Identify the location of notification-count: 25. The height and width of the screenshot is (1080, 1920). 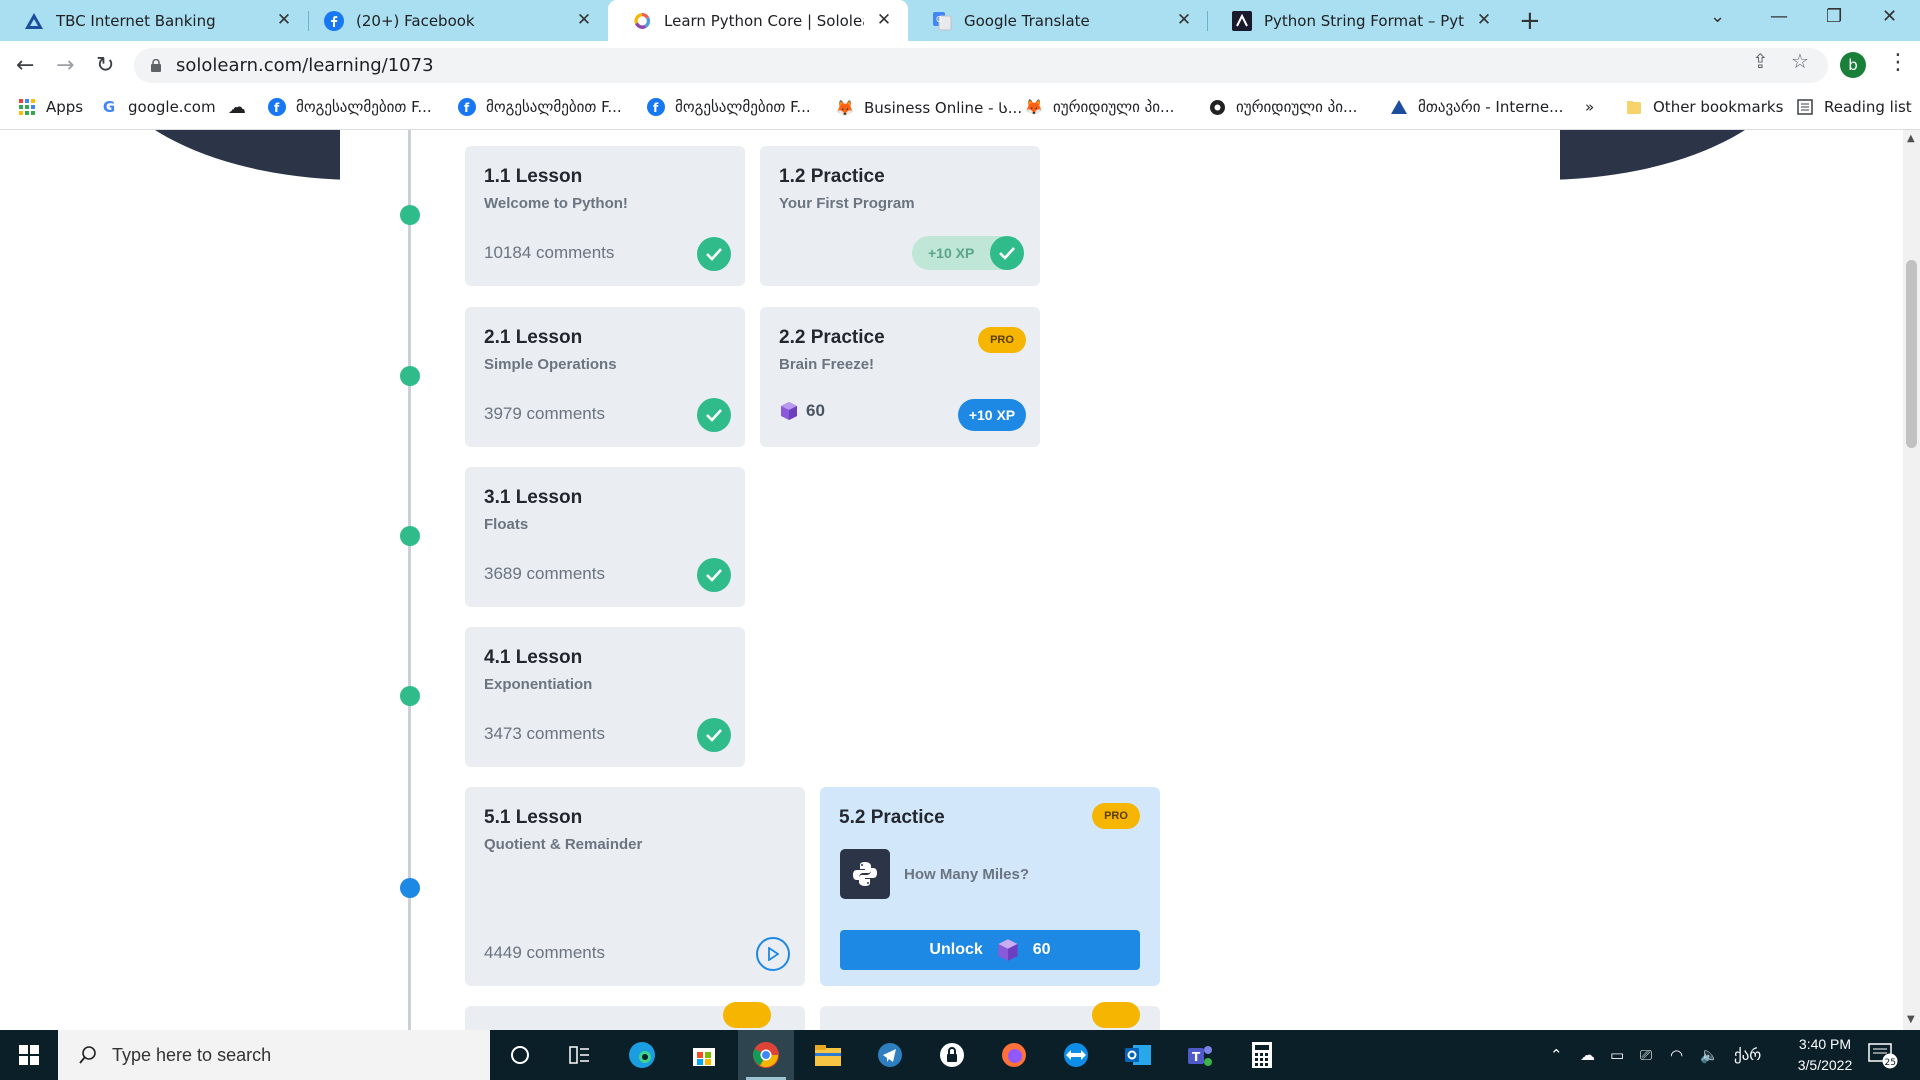
(1890, 1063).